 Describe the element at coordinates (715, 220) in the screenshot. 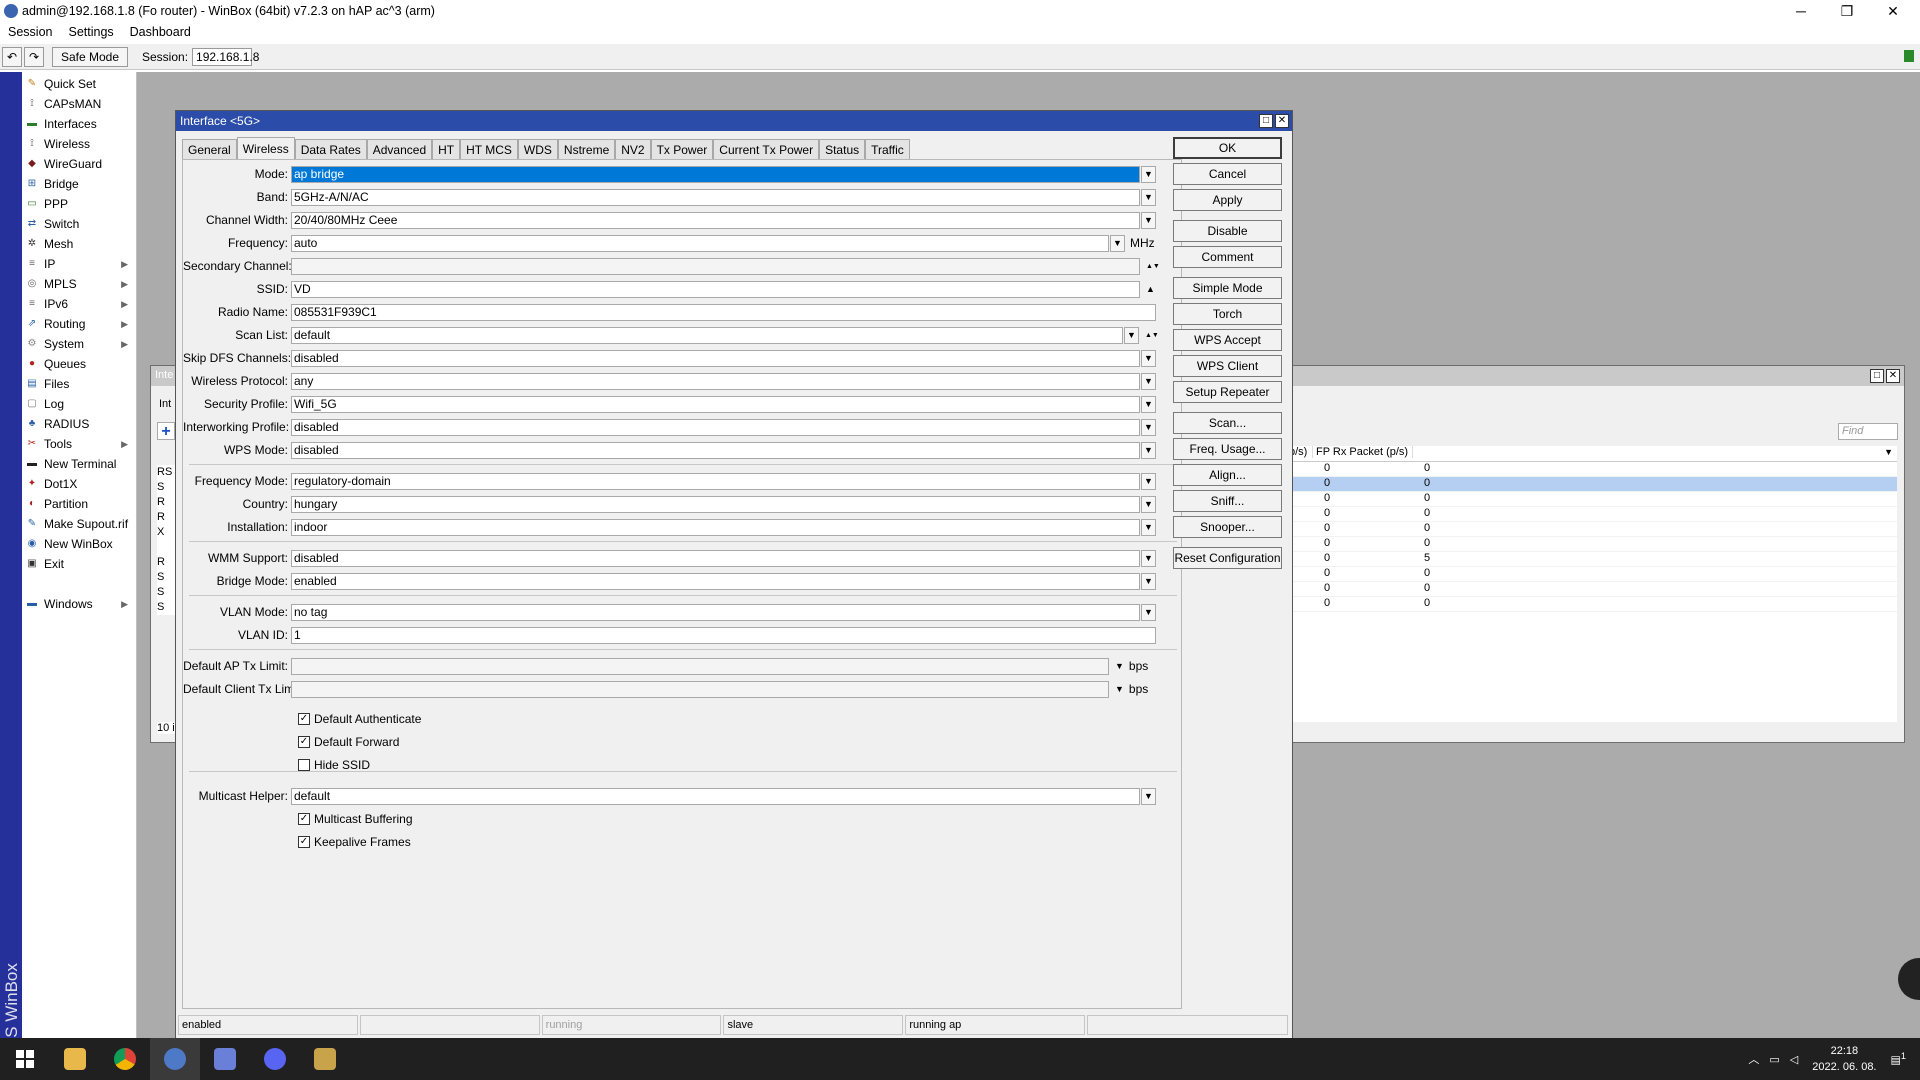

I see `channel-width-field: 20/40/80MHz Ceee` at that location.